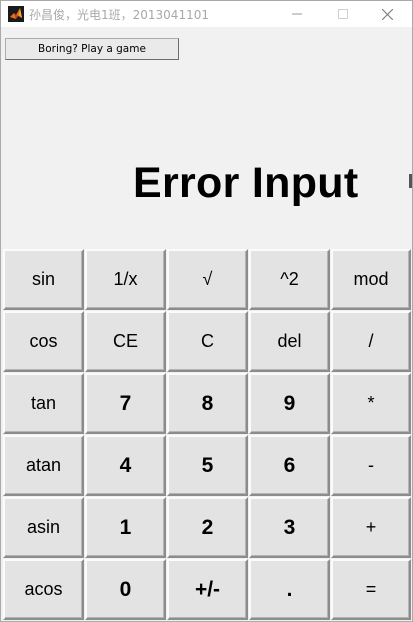  Describe the element at coordinates (125, 589) in the screenshot. I see `digit-0-key: 0` at that location.